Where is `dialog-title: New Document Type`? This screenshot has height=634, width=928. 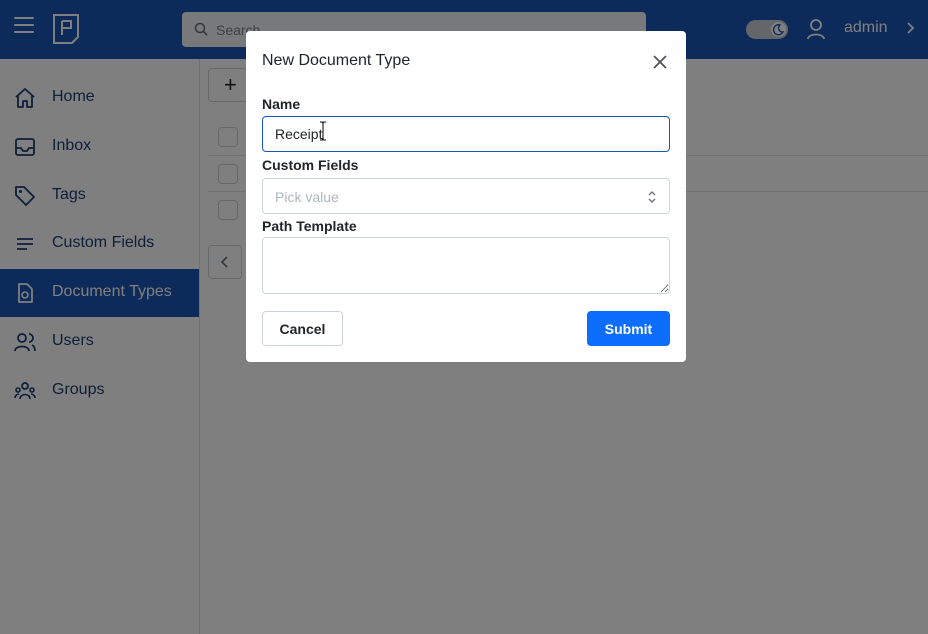 dialog-title: New Document Type is located at coordinates (336, 60).